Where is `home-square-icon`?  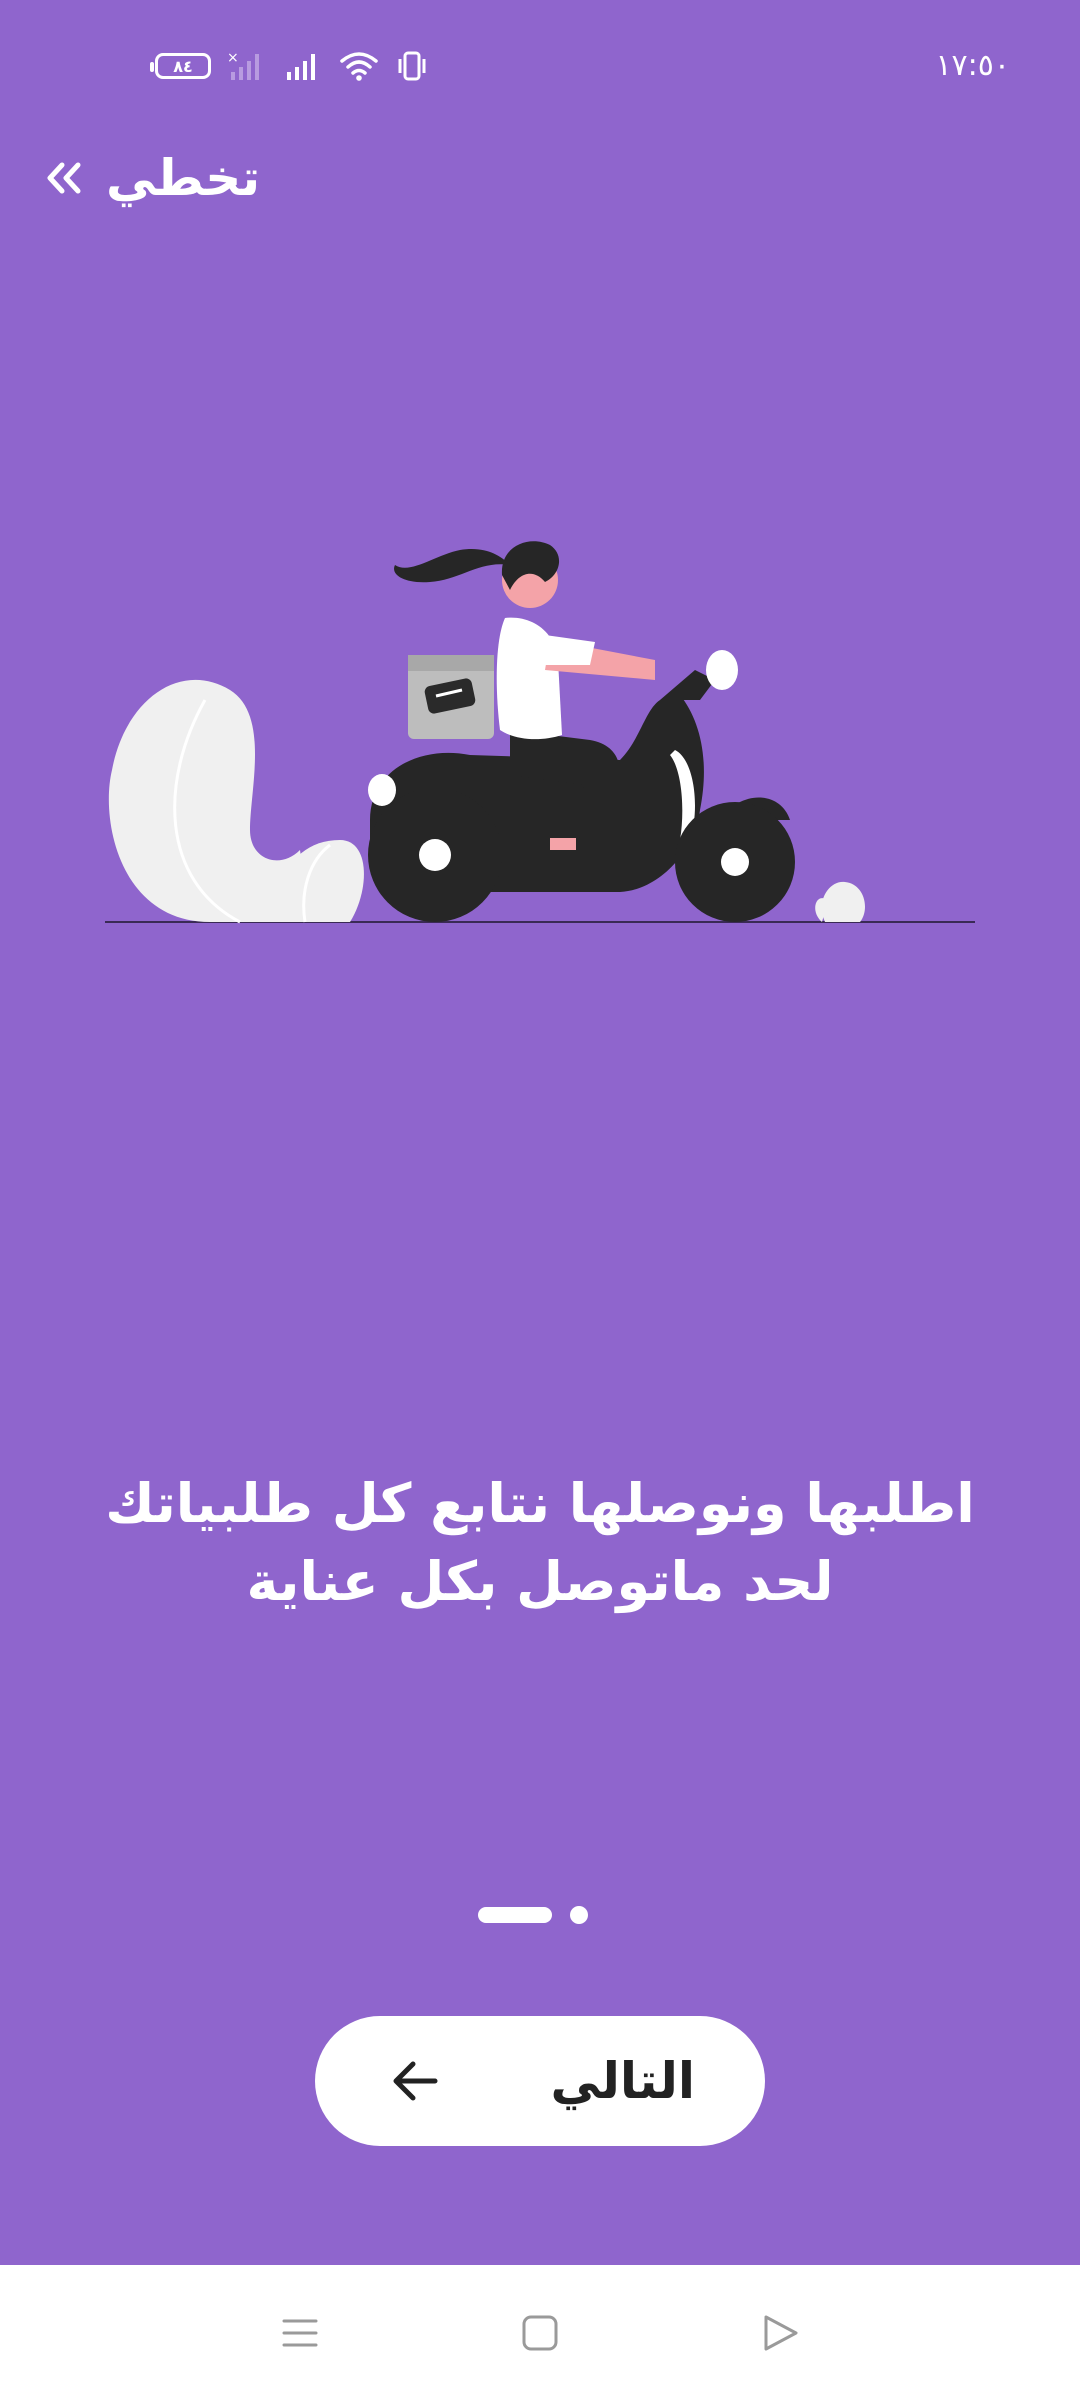
home-square-icon is located at coordinates (540, 2332).